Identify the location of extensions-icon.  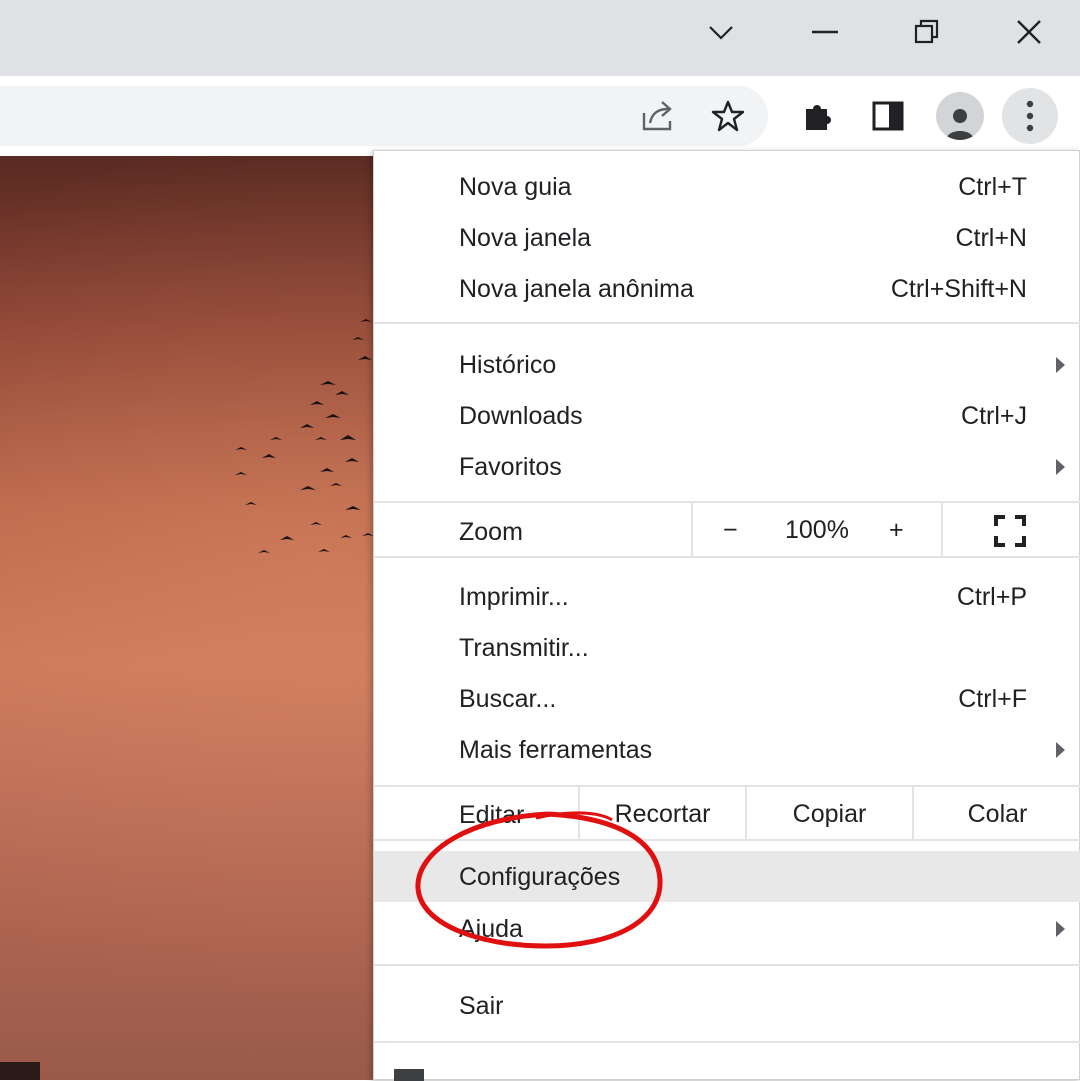
(818, 117).